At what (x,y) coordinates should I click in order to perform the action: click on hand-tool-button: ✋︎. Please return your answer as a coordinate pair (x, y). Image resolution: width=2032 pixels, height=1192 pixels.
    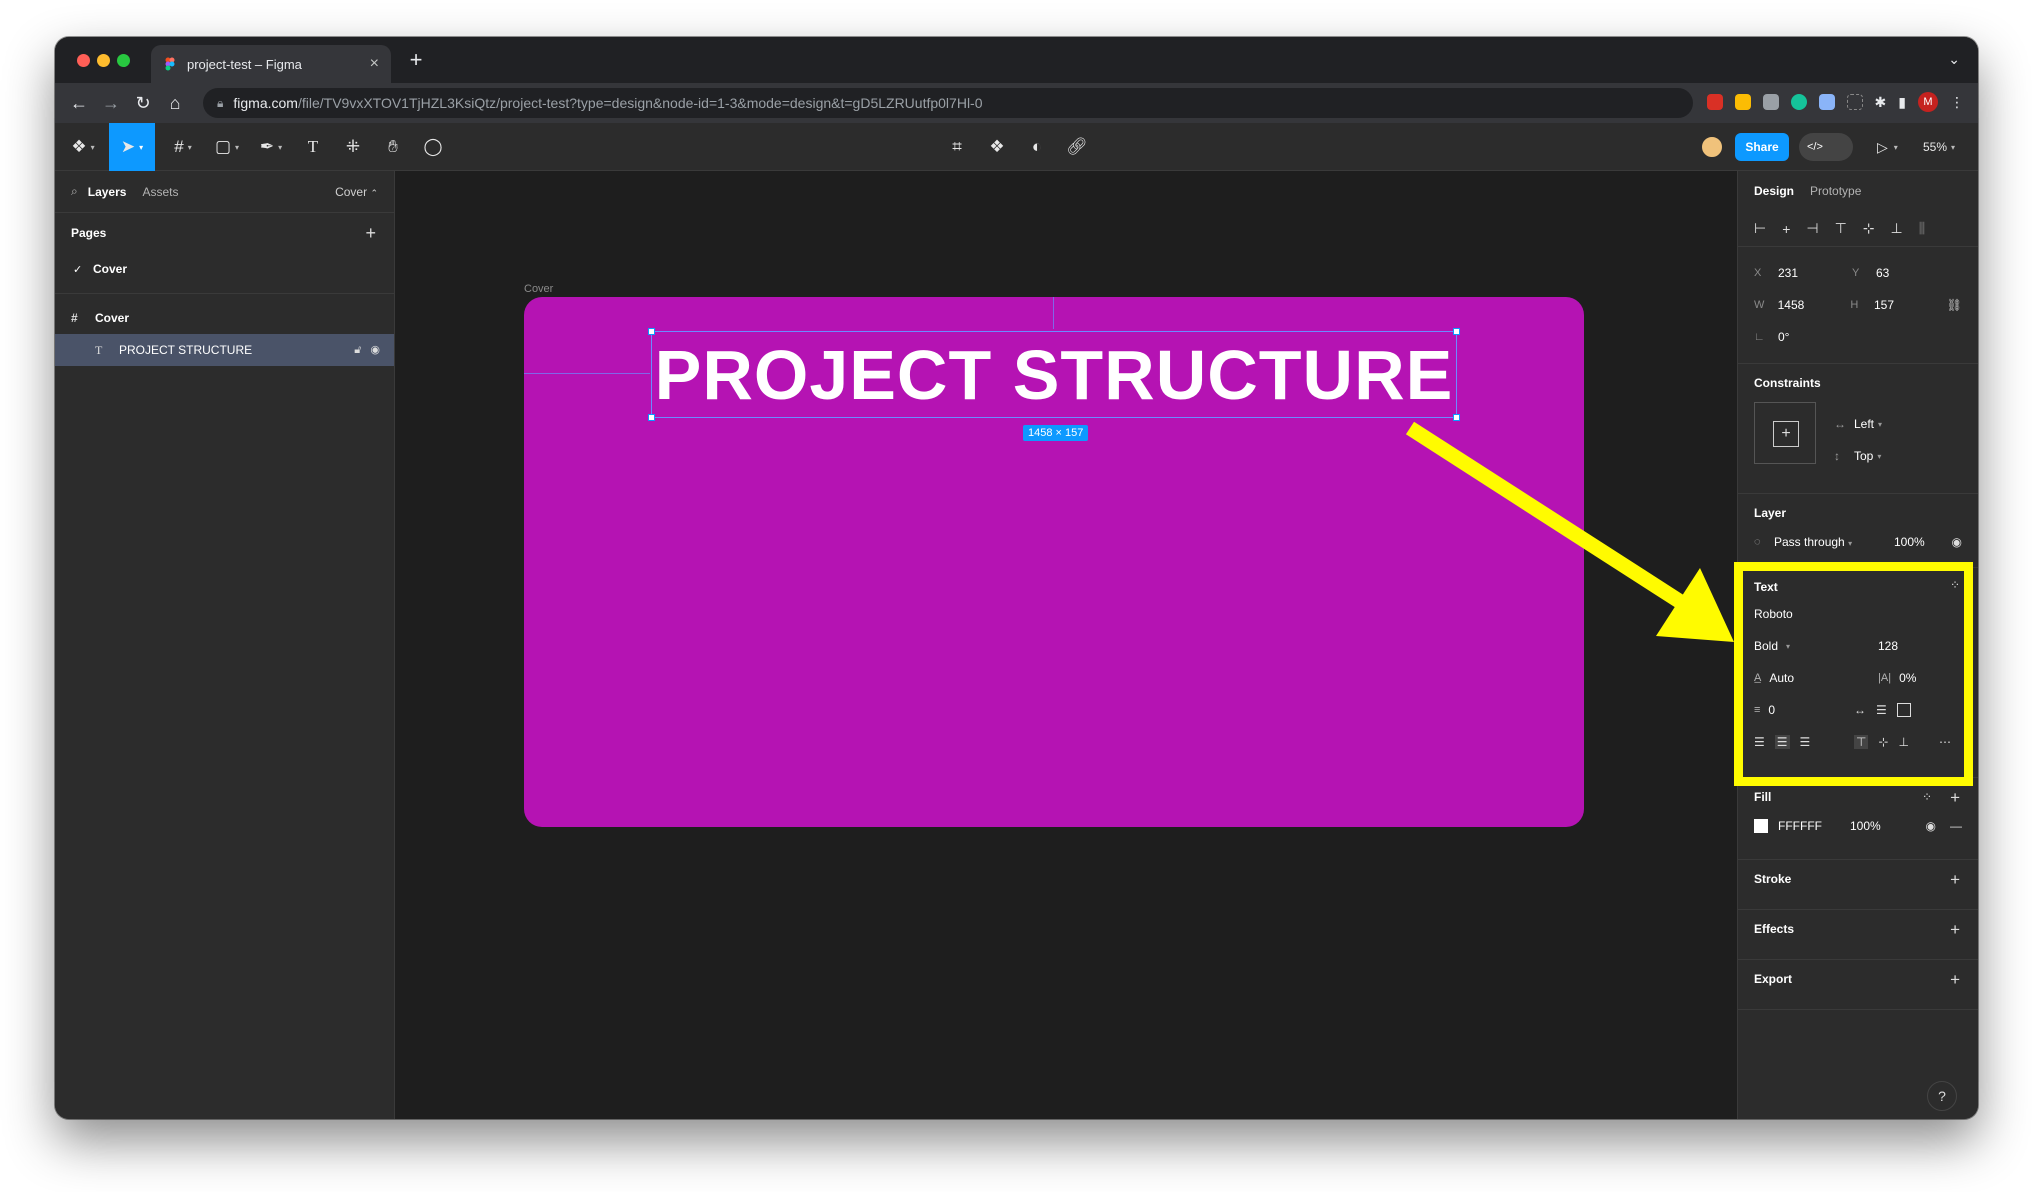
    Looking at the image, I should click on (393, 147).